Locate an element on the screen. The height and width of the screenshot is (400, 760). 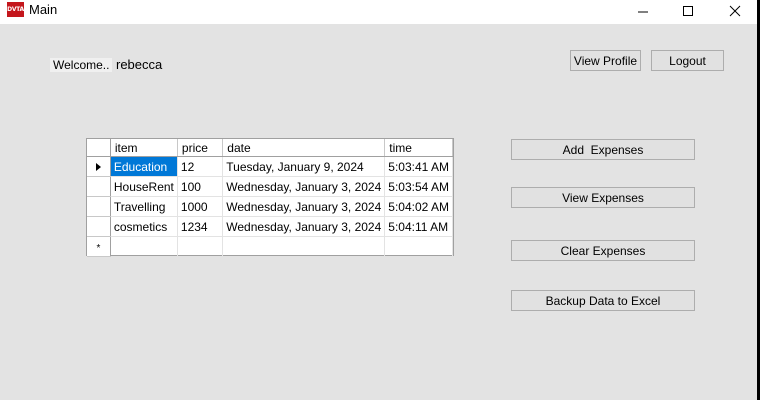
close-icon is located at coordinates (735, 11).